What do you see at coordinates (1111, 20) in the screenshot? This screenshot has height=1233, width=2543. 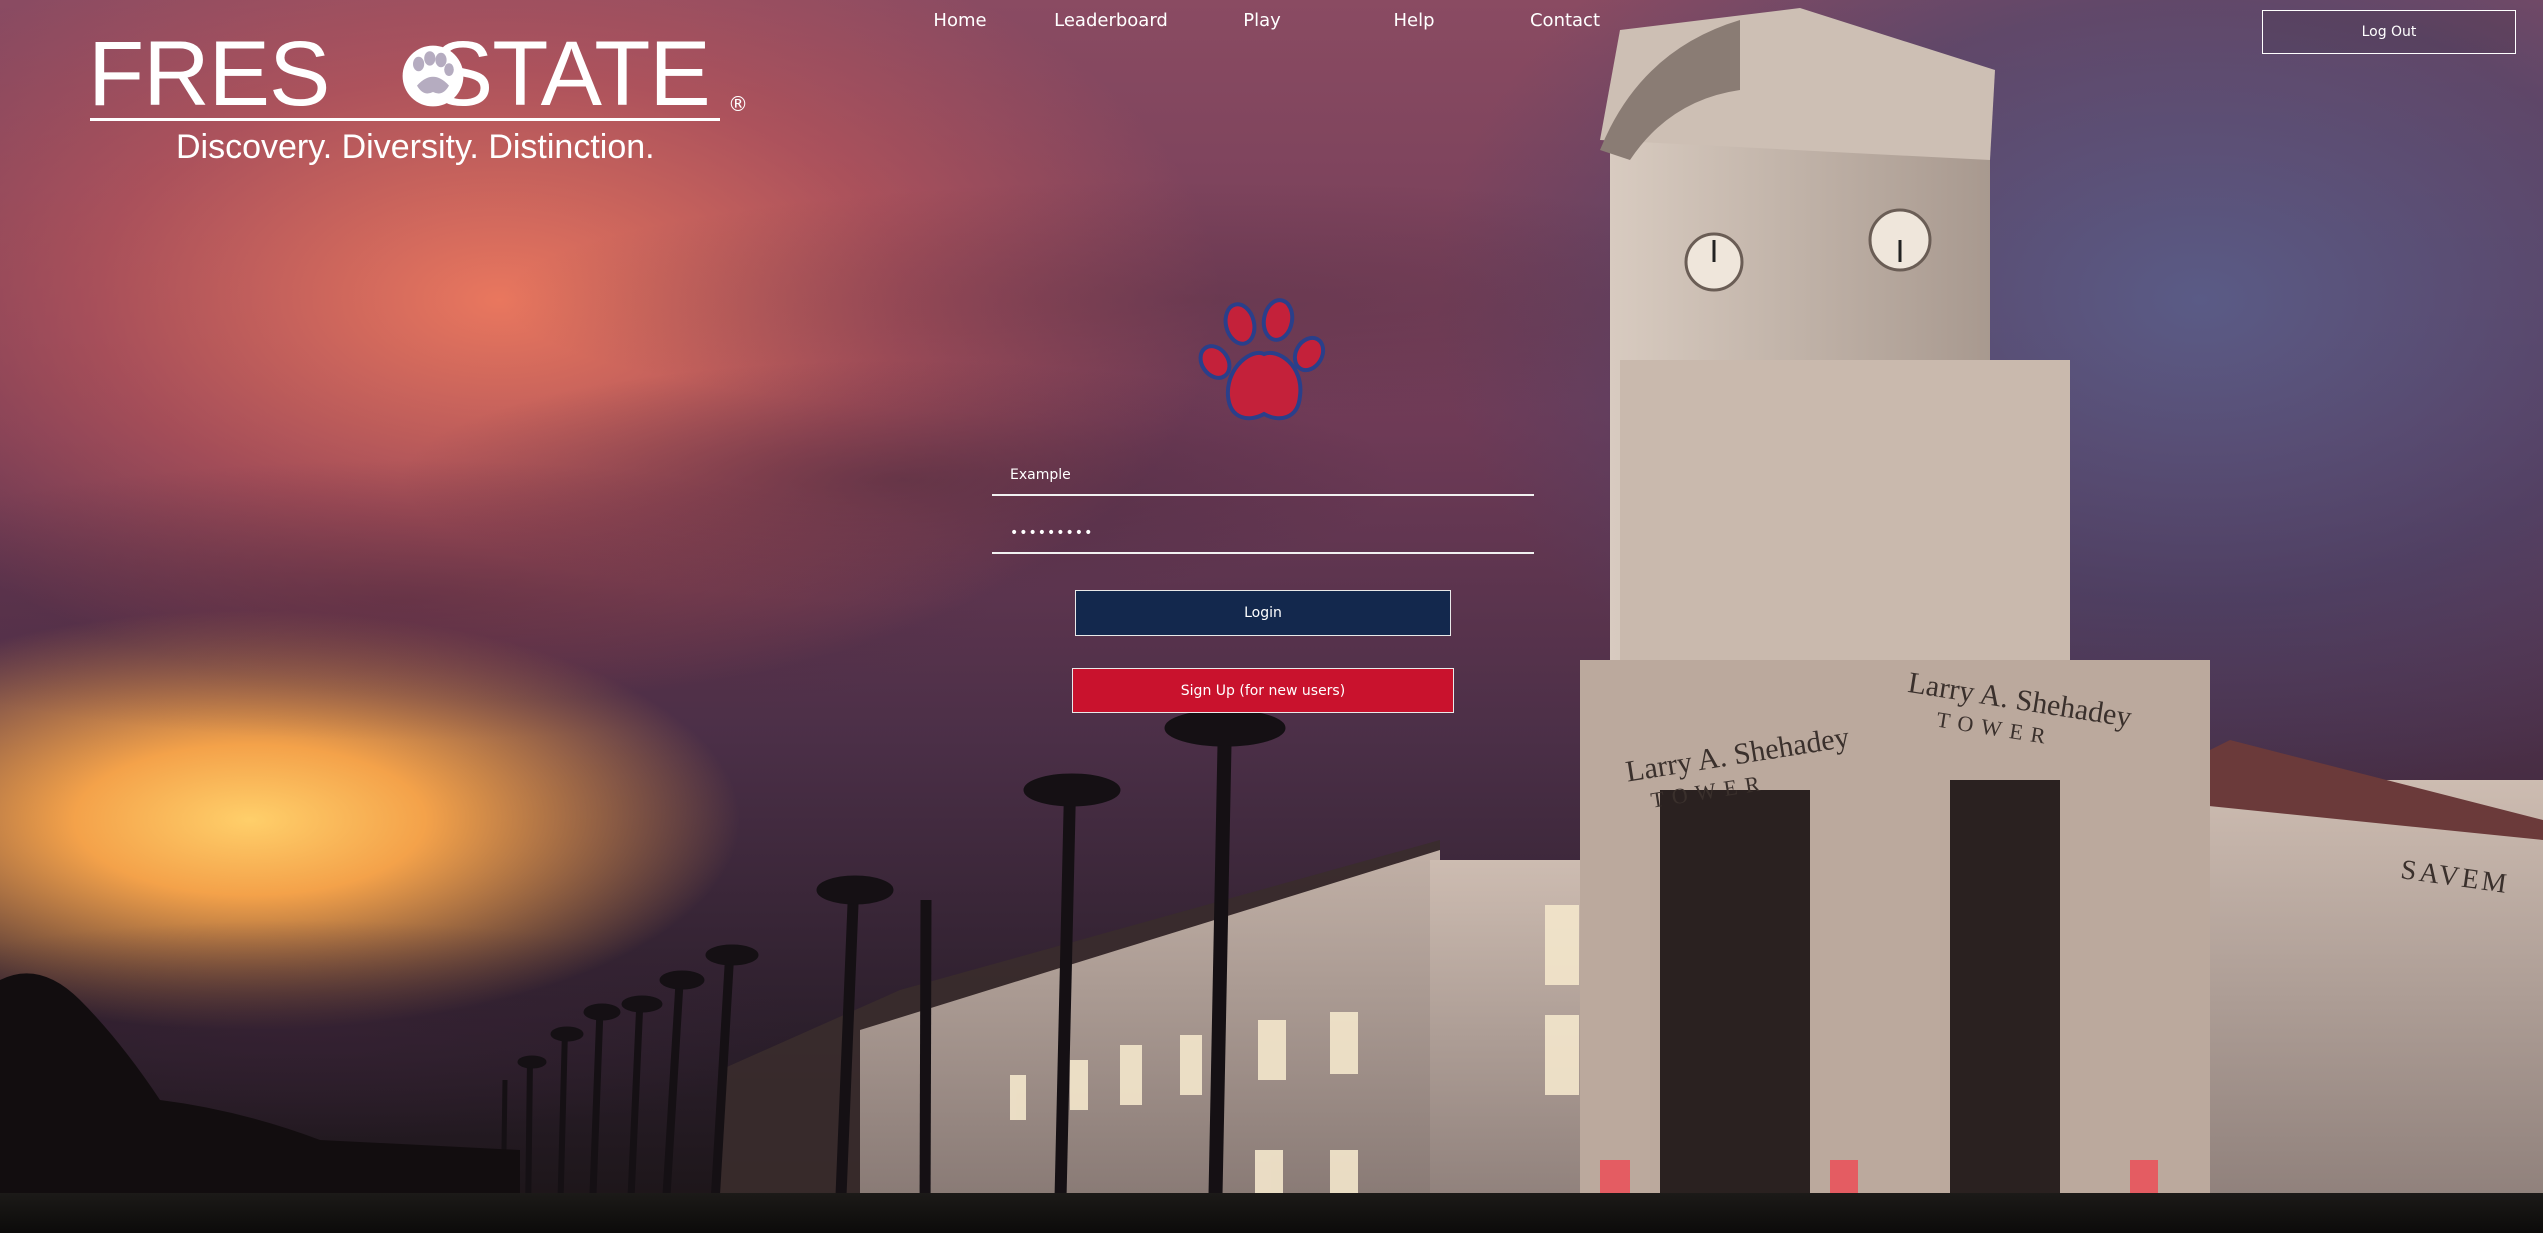 I see `nav-leaderboard: Leaderboard` at bounding box center [1111, 20].